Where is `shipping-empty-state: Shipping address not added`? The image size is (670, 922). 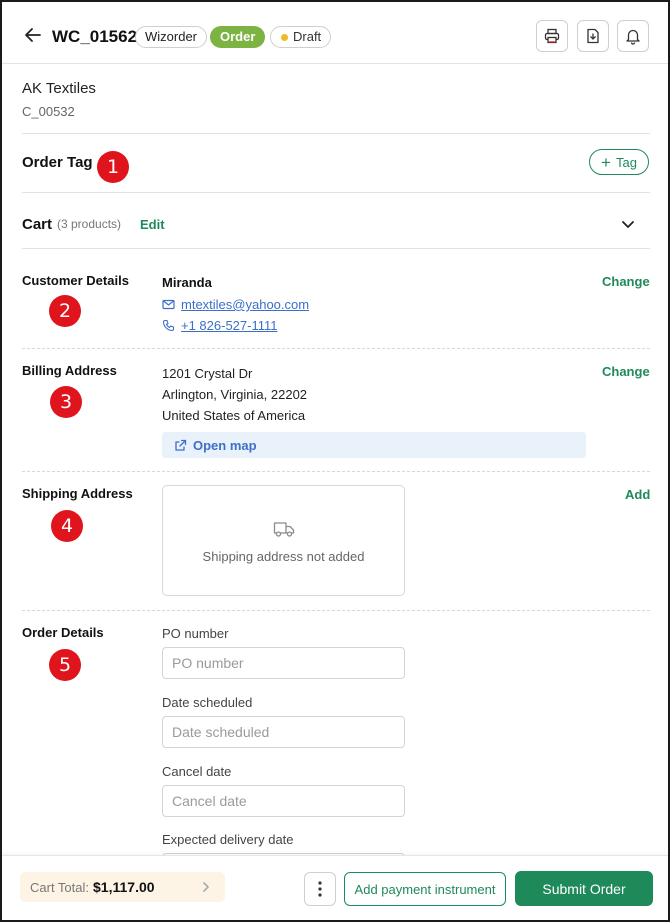 shipping-empty-state: Shipping address not added is located at coordinates (283, 540).